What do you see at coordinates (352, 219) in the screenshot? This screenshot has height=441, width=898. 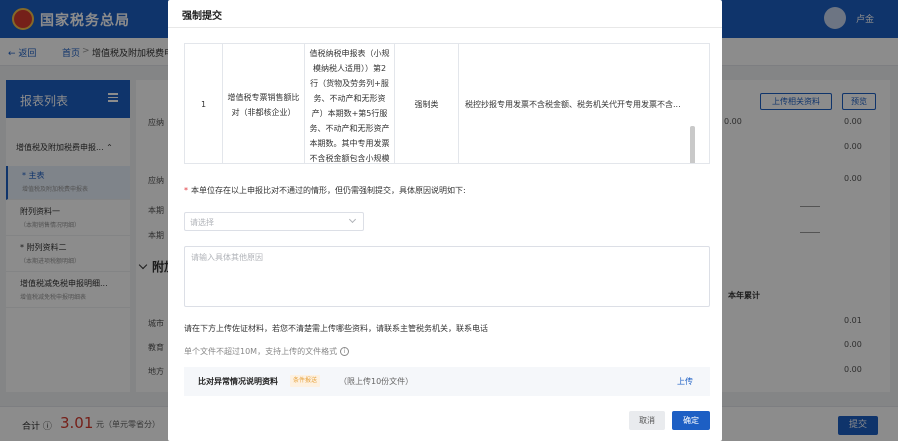 I see `chevron-down-icon` at bounding box center [352, 219].